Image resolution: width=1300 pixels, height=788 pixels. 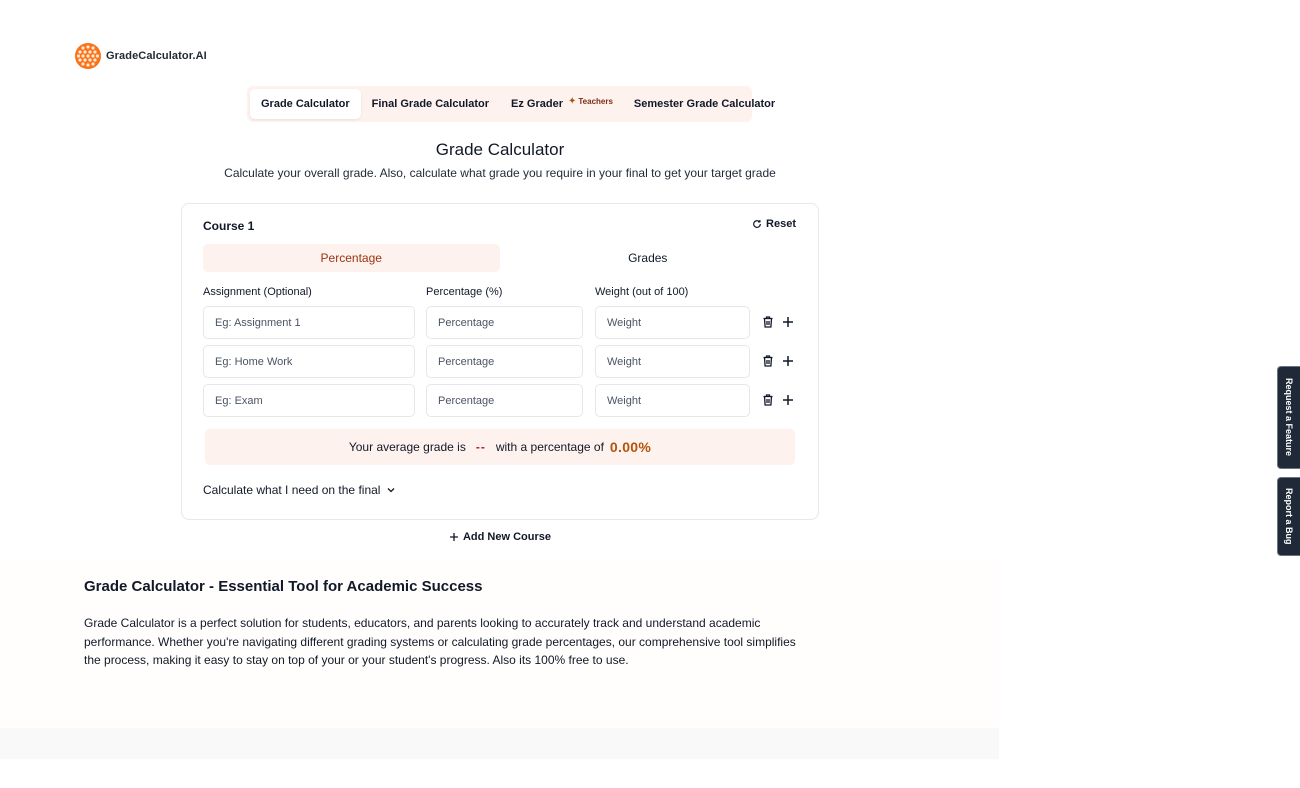 I want to click on column-label-assignment: Assignment (Optional), so click(x=257, y=292).